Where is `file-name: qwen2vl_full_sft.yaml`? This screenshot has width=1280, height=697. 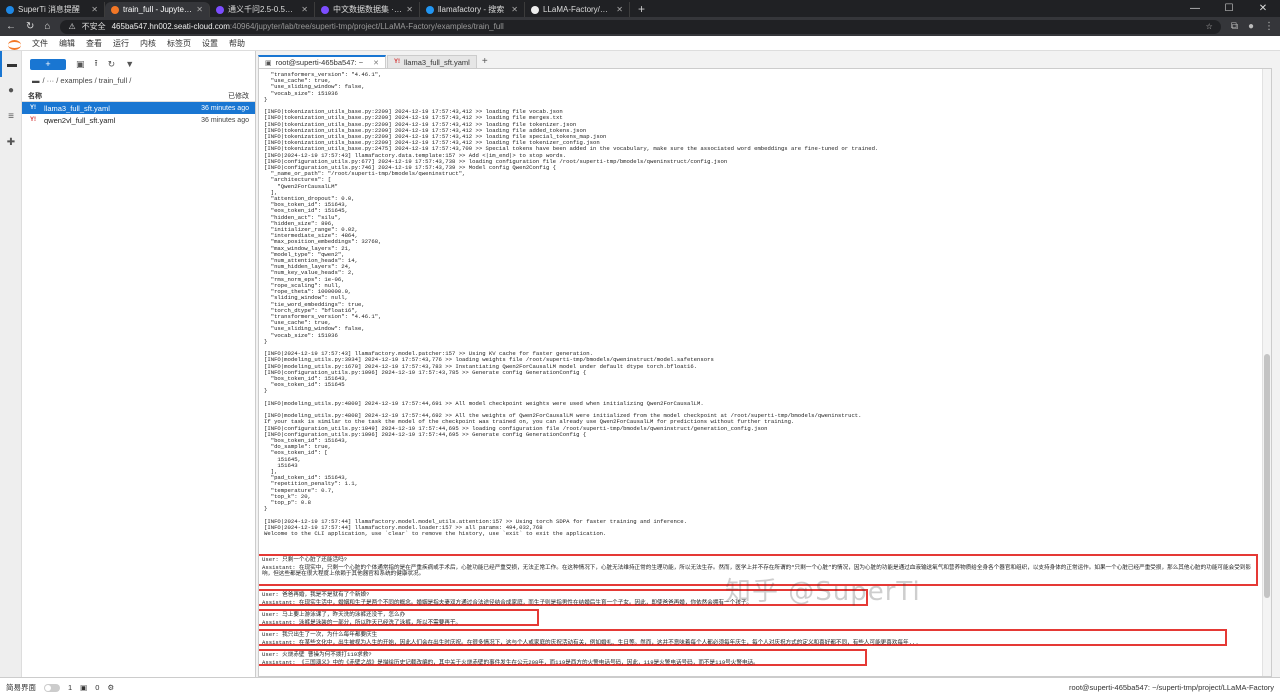 file-name: qwen2vl_full_sft.yaml is located at coordinates (80, 120).